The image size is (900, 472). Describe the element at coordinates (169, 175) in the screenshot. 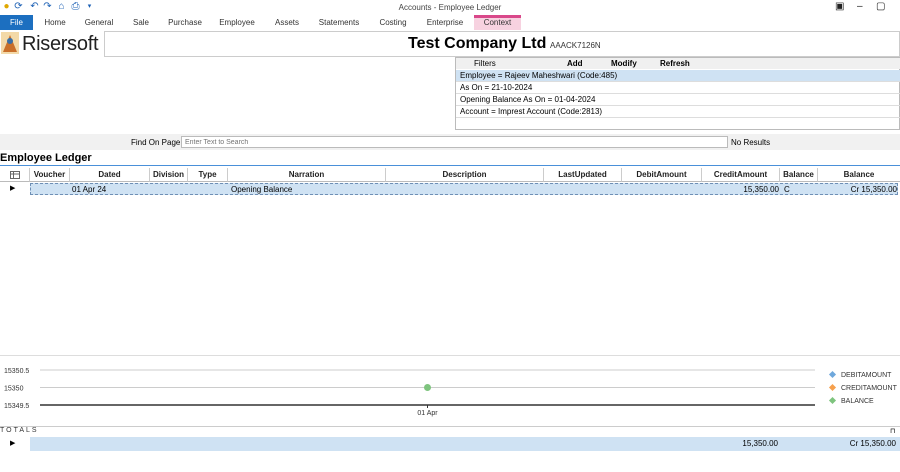

I see `col-division: Division` at that location.